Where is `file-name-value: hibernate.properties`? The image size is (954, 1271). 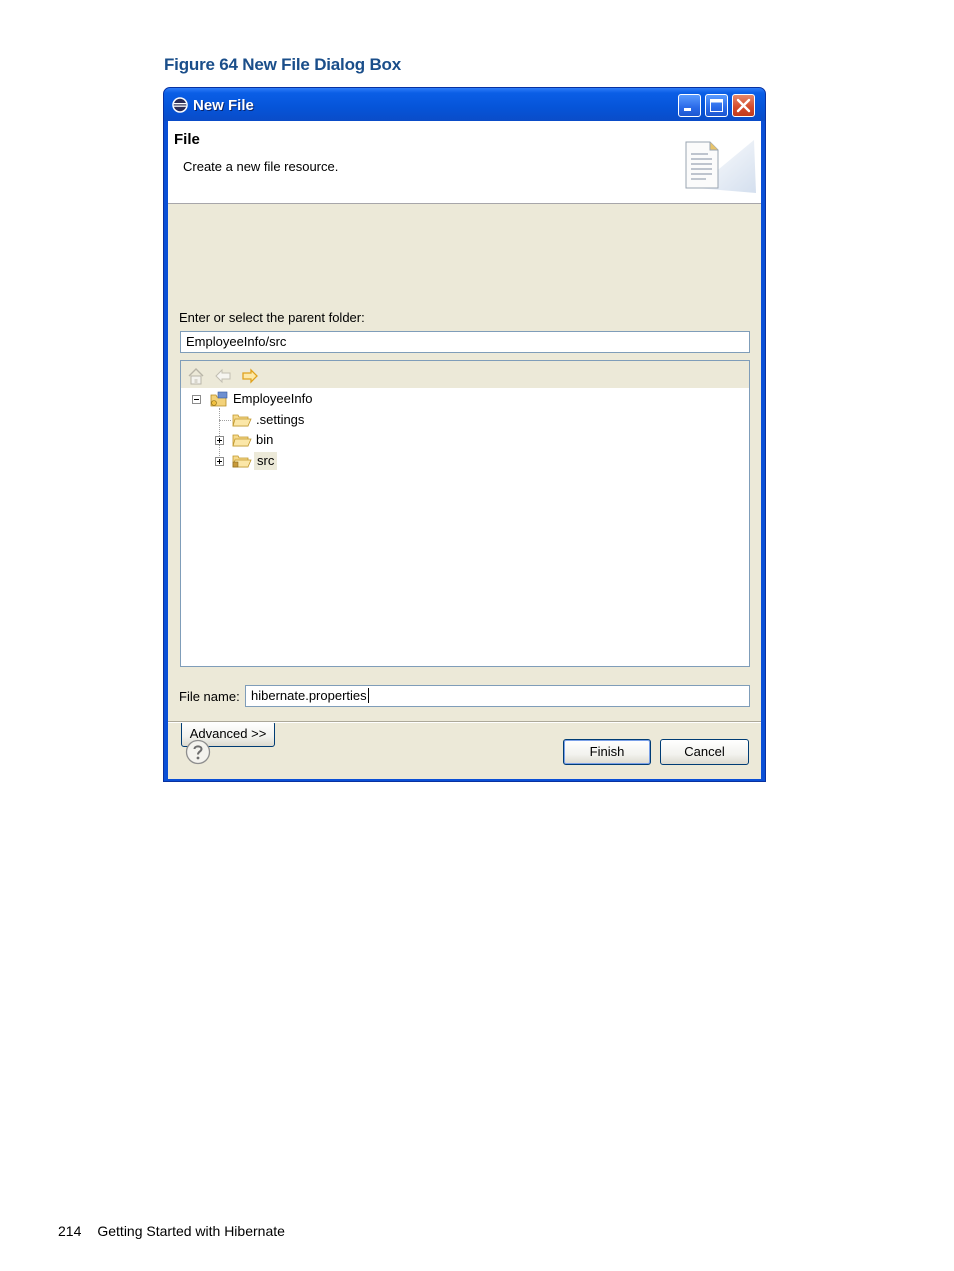 file-name-value: hibernate.properties is located at coordinates (309, 695).